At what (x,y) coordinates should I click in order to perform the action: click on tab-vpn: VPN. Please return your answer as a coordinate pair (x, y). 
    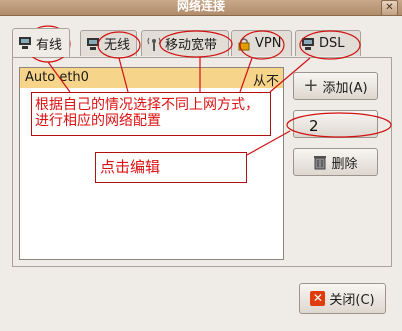
    Looking at the image, I should click on (261, 43).